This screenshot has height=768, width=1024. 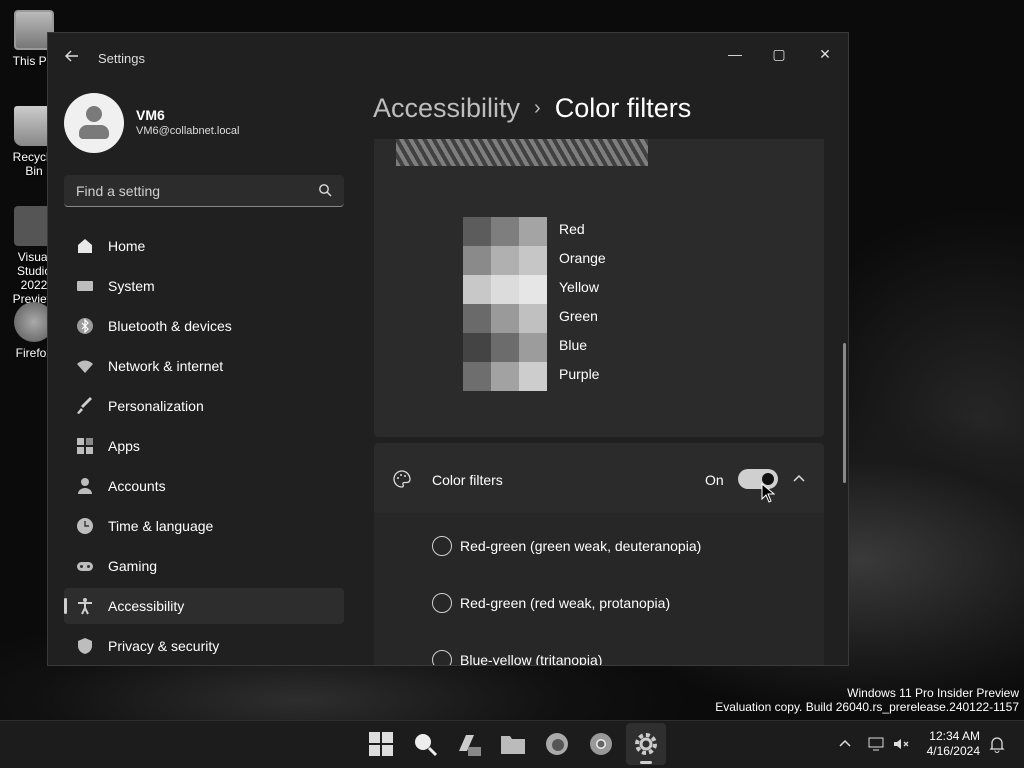 I want to click on clock-time: 12:34 AM, so click(x=954, y=736).